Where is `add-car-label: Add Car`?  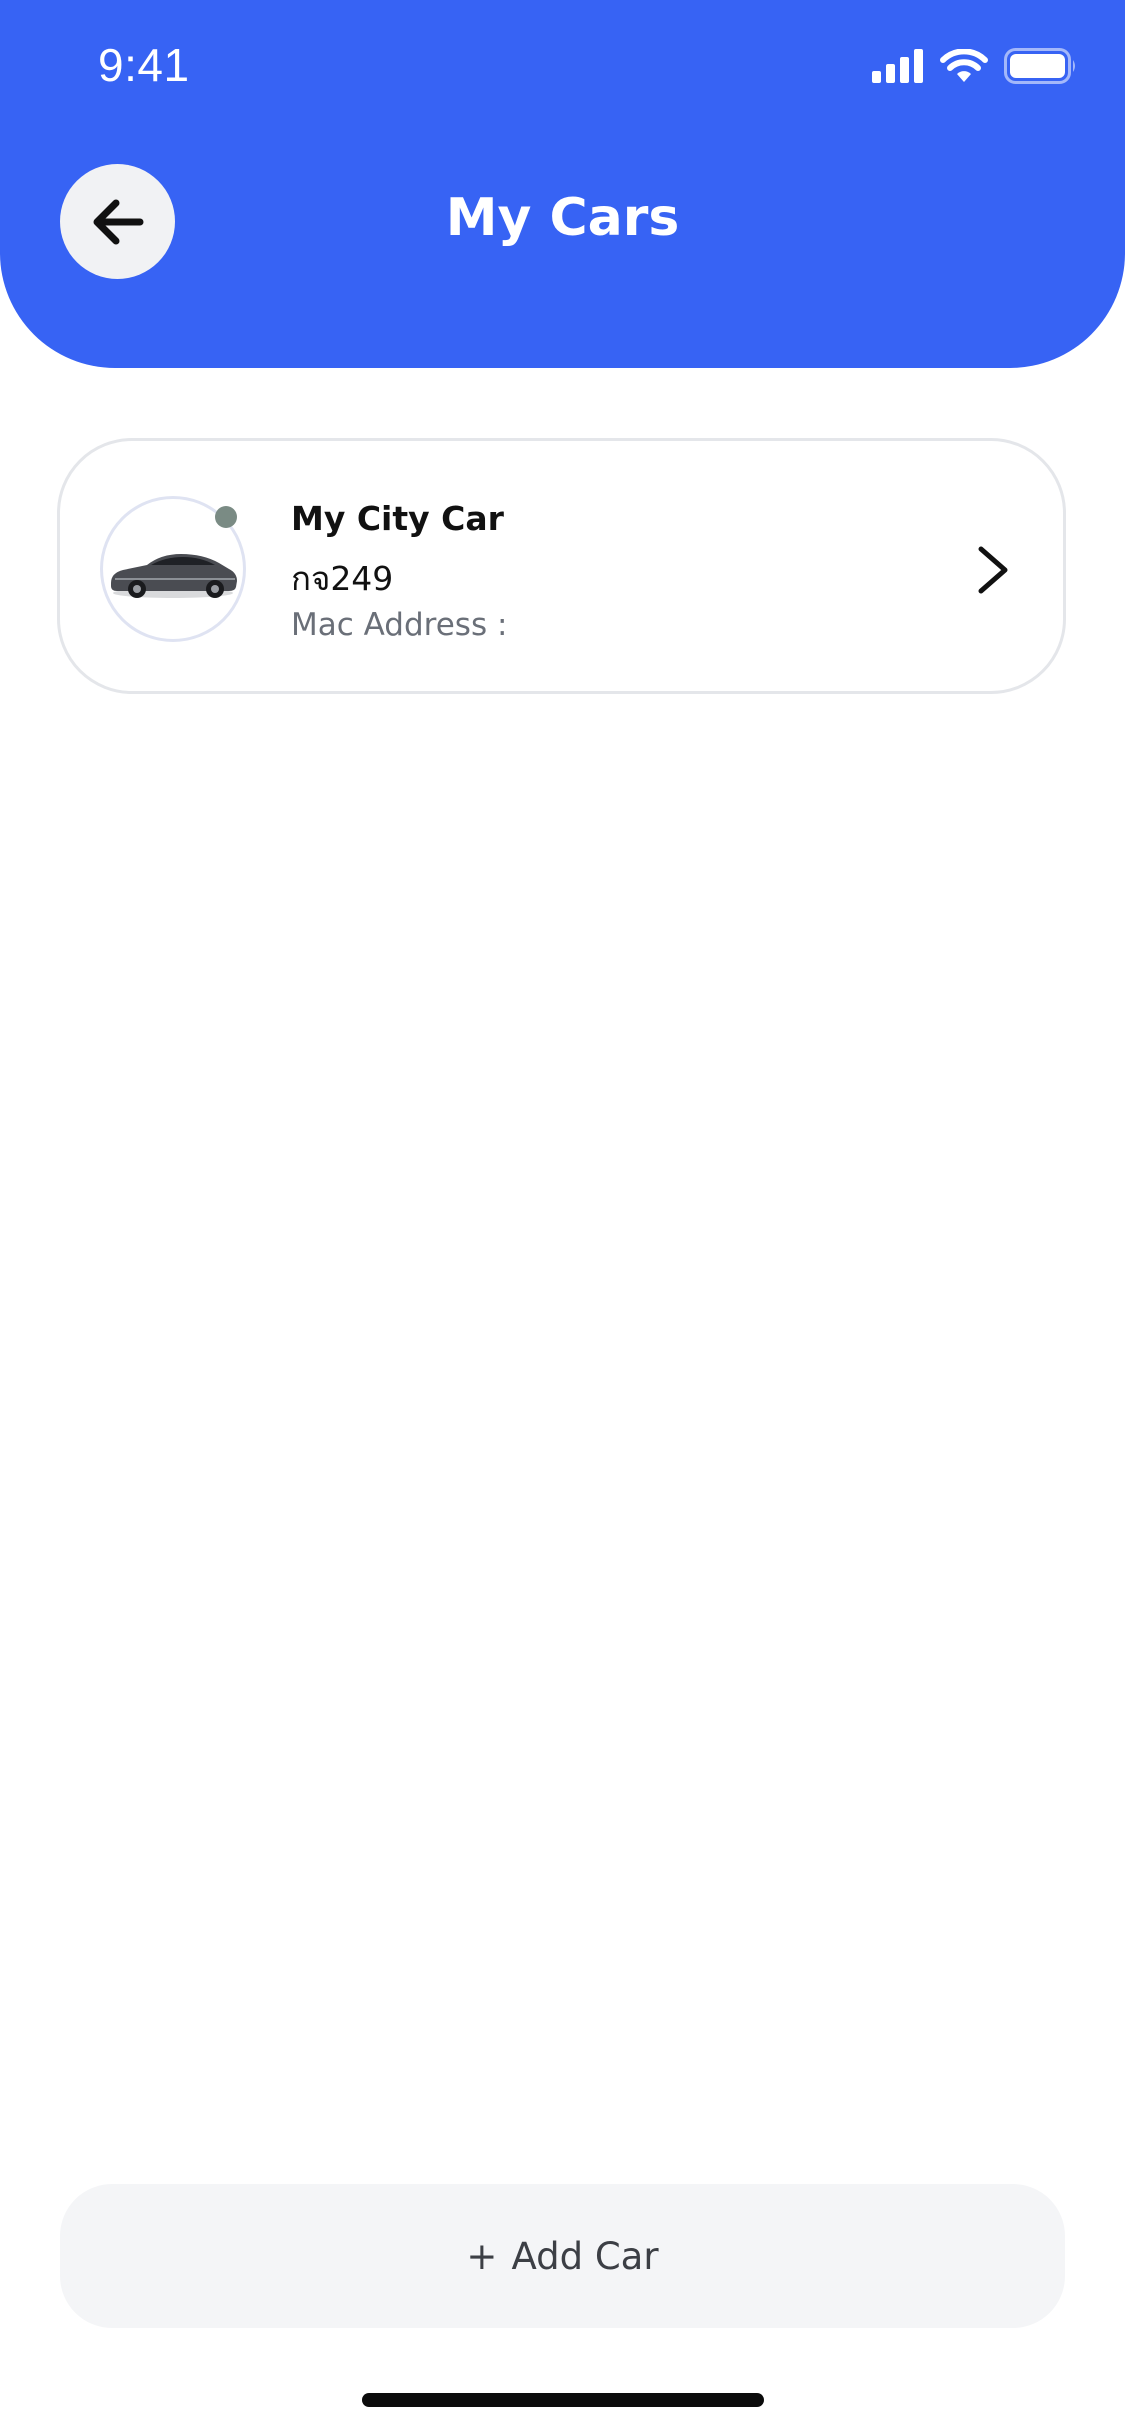 add-car-label: Add Car is located at coordinates (585, 2256).